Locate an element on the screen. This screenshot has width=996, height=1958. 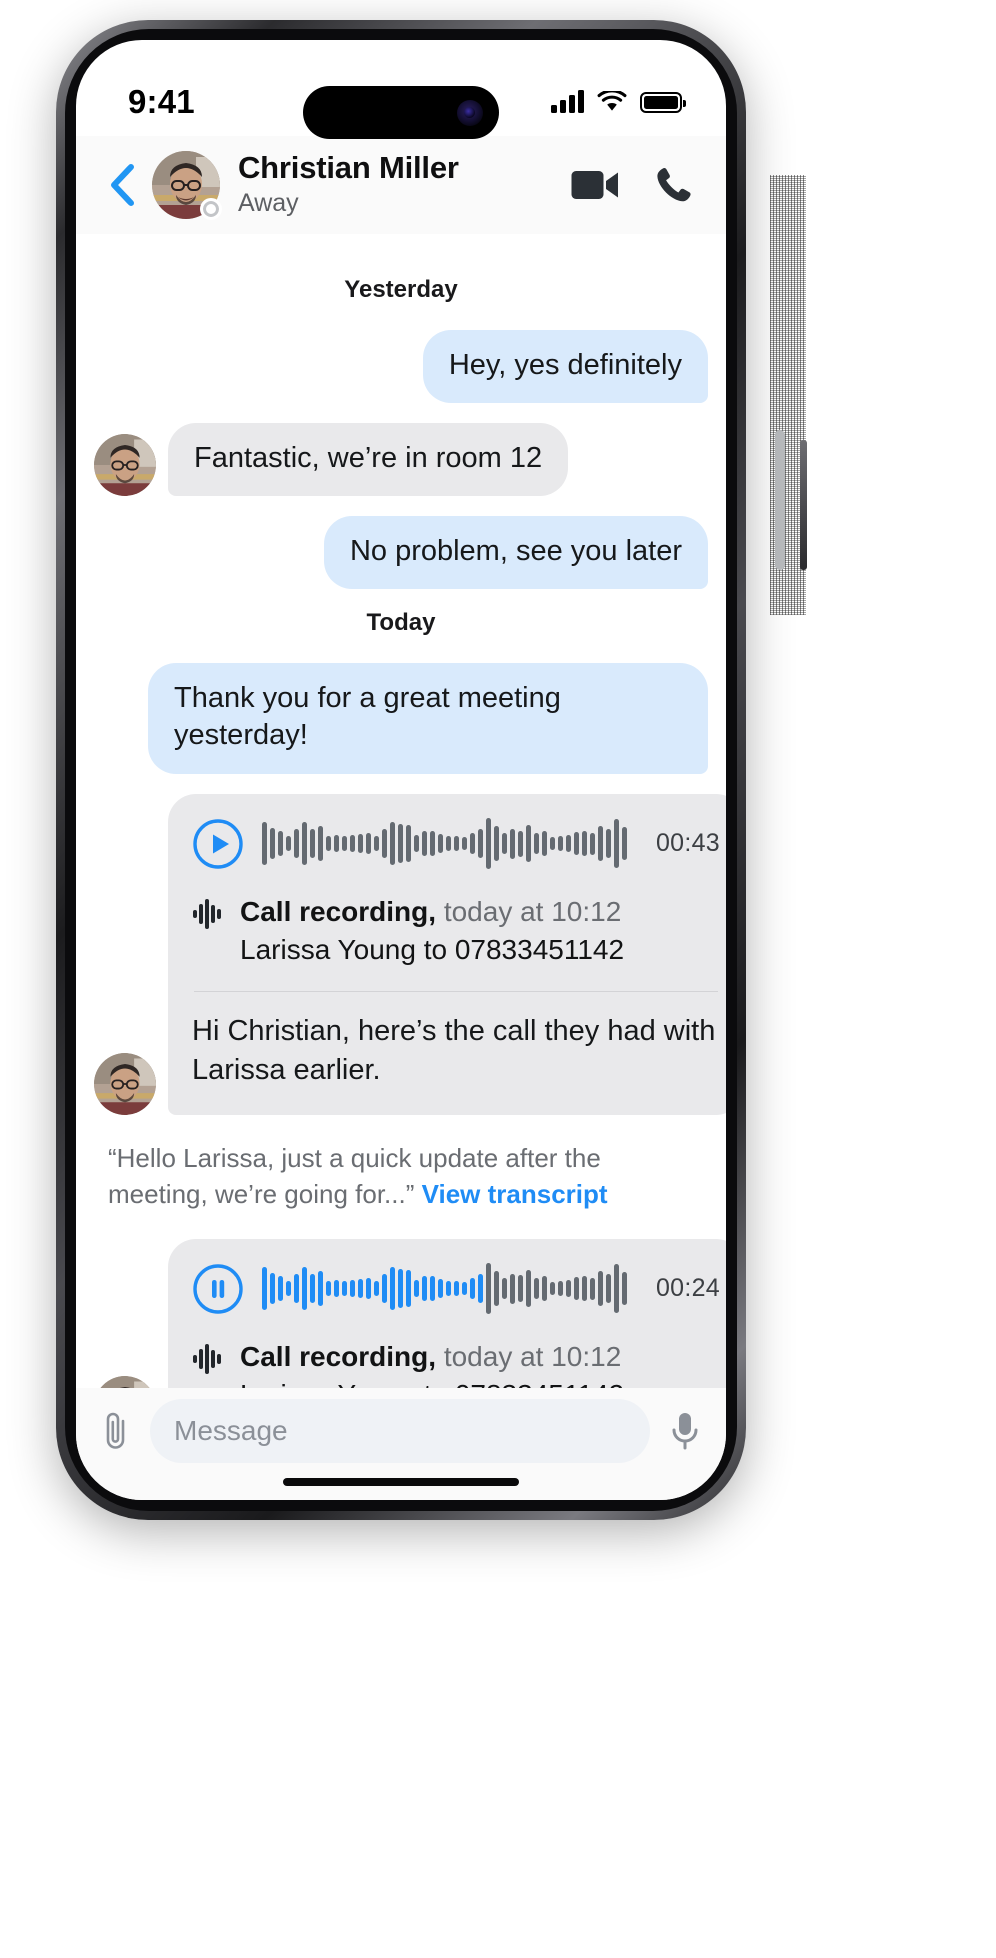
back-button is located at coordinates (122, 185).